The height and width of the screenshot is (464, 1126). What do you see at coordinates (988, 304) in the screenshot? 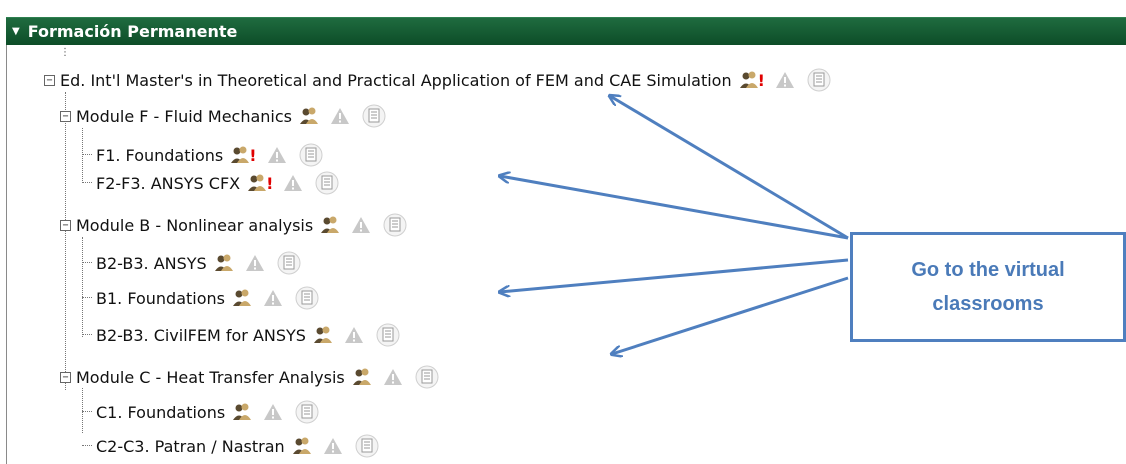
I see `callout-line-2: classrooms` at bounding box center [988, 304].